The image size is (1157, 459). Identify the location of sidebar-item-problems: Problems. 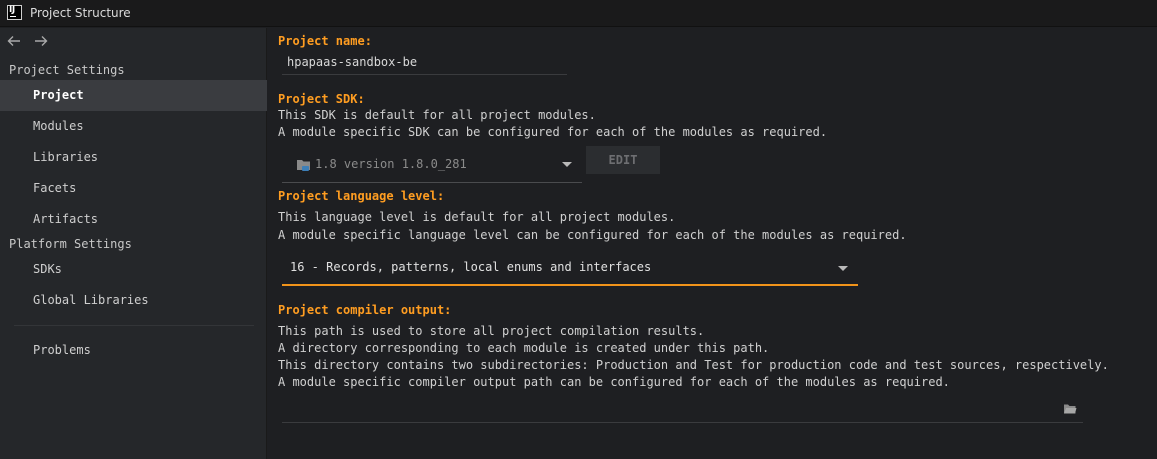
(133, 350).